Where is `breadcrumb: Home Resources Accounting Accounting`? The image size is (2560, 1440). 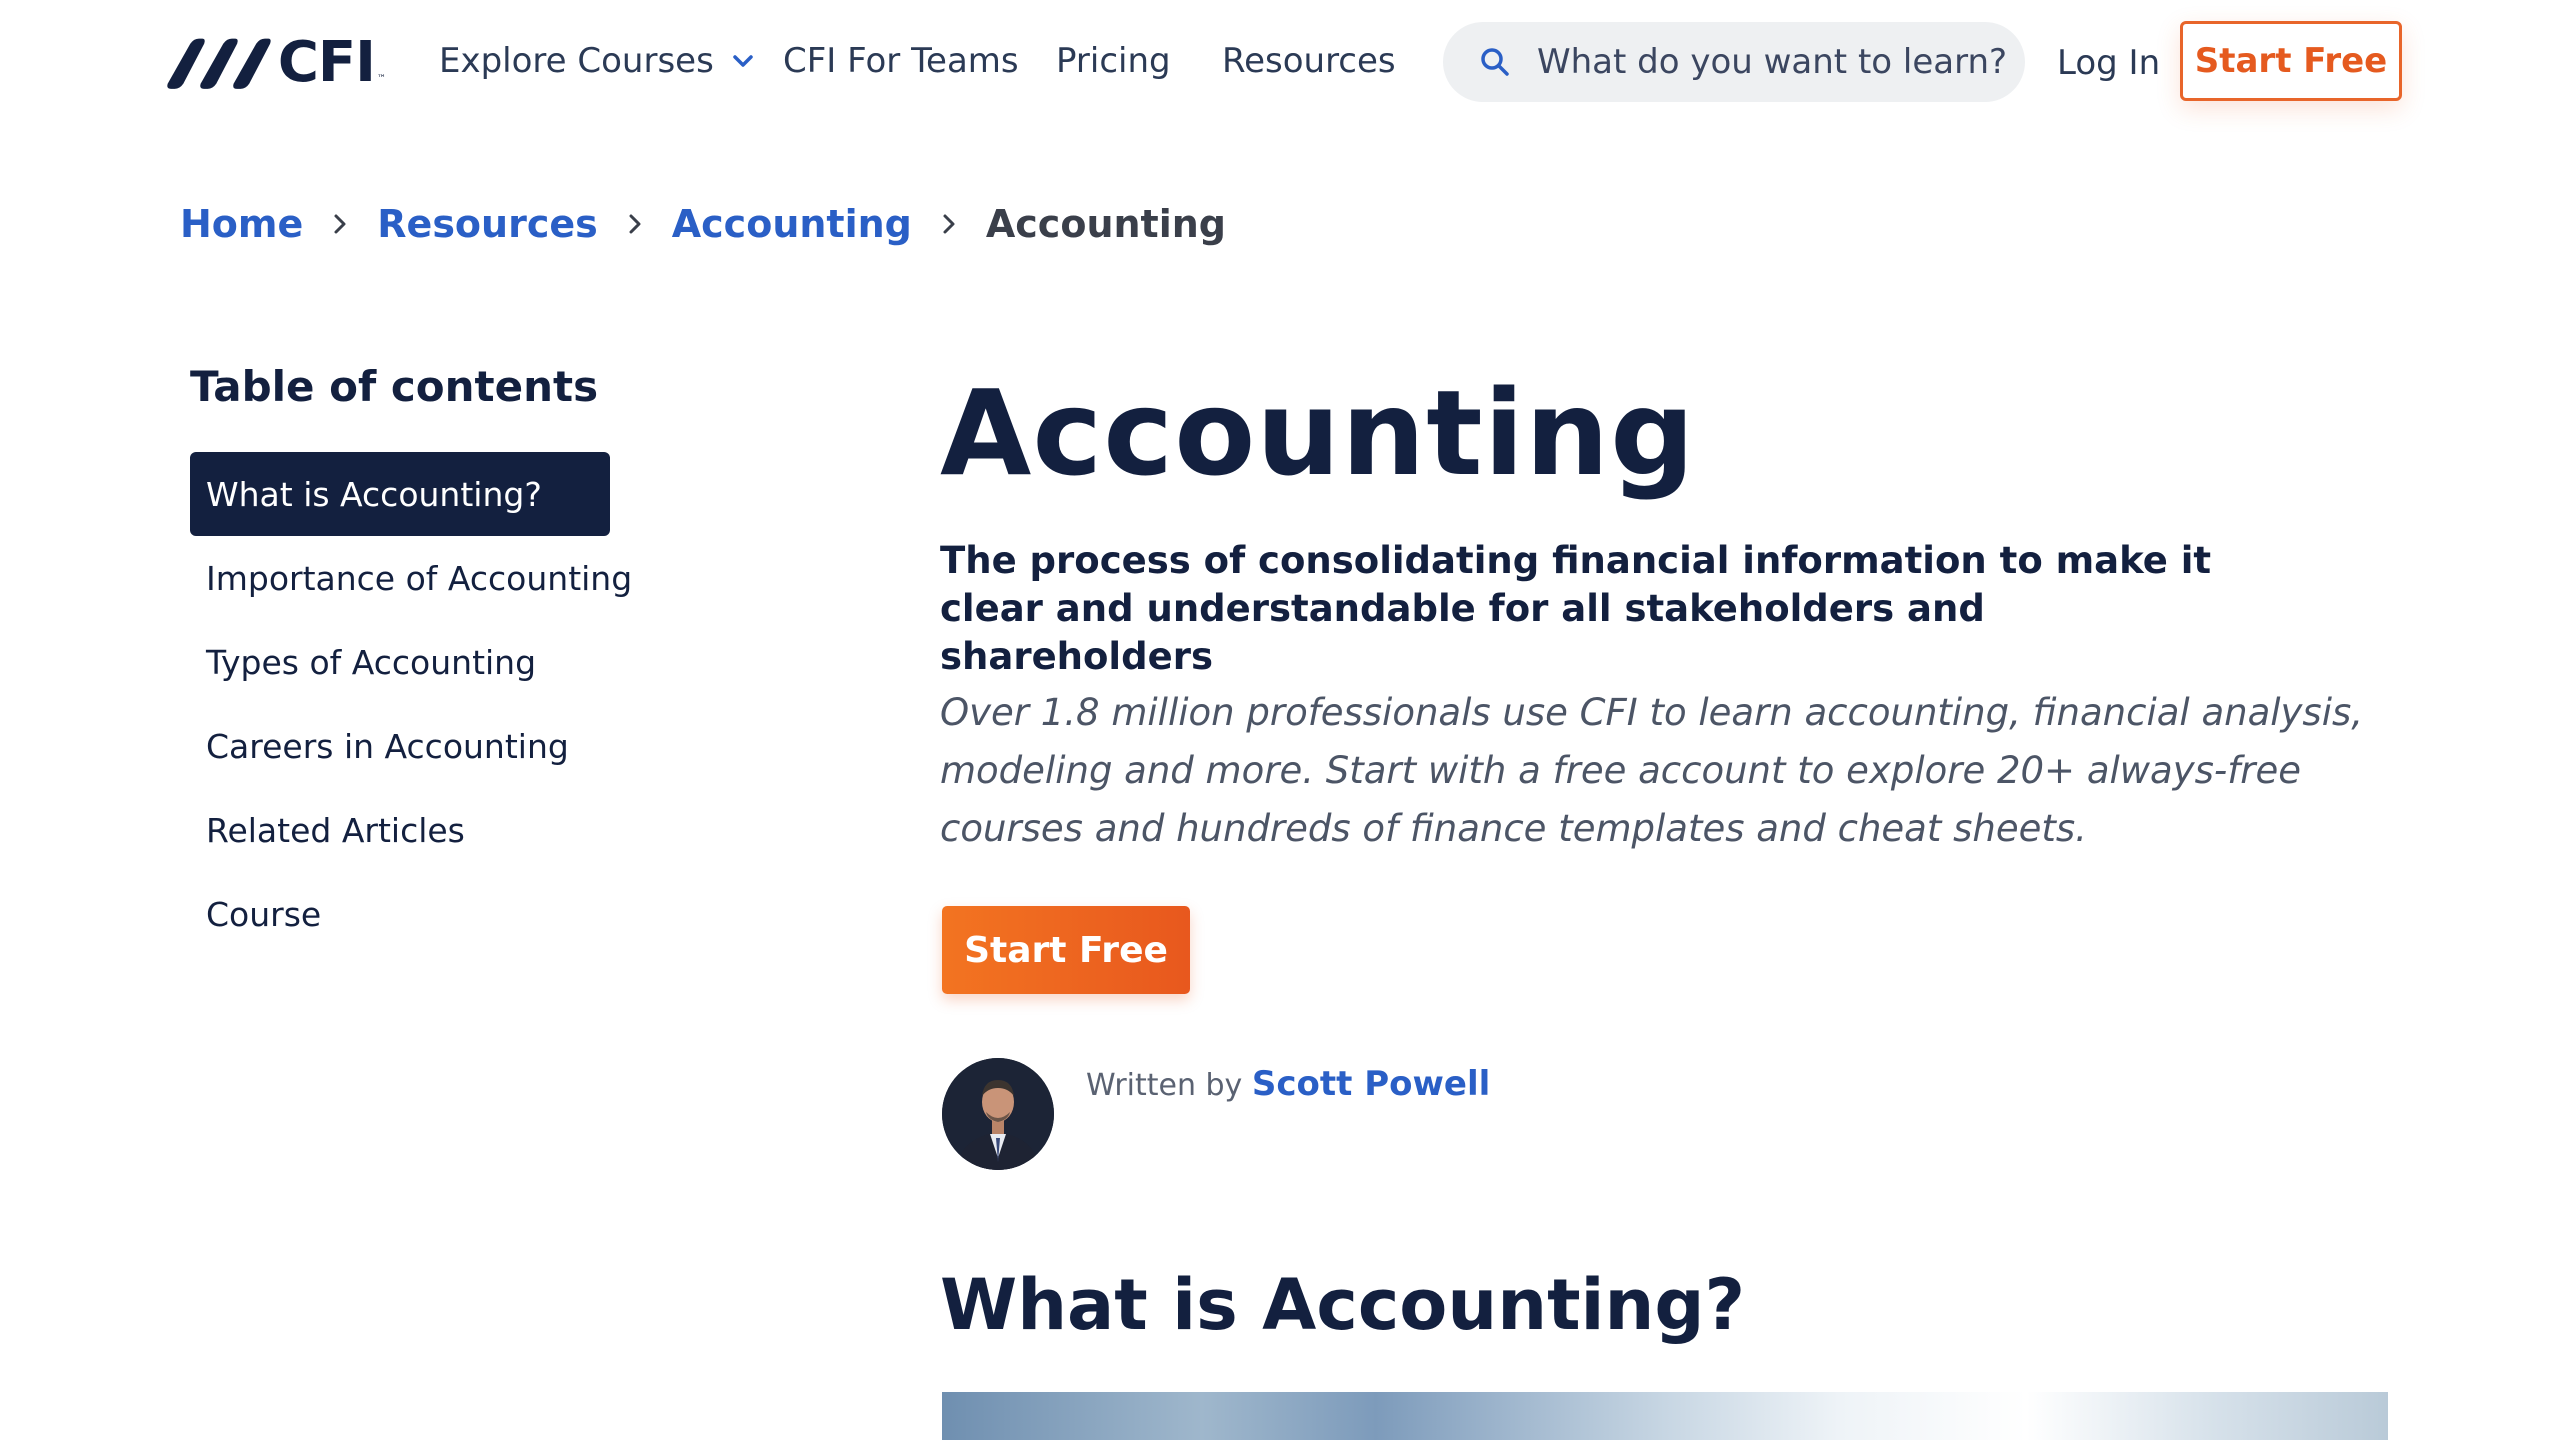 breadcrumb: Home Resources Accounting Accounting is located at coordinates (703, 224).